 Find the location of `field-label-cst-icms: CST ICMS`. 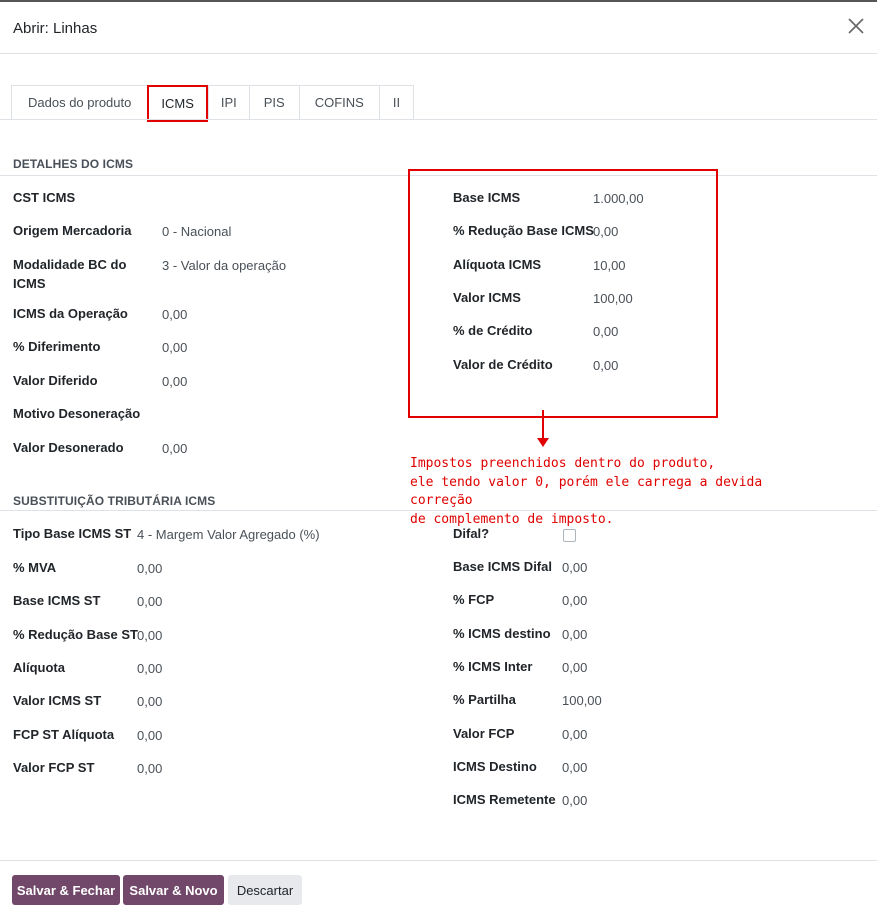

field-label-cst-icms: CST ICMS is located at coordinates (44, 197).